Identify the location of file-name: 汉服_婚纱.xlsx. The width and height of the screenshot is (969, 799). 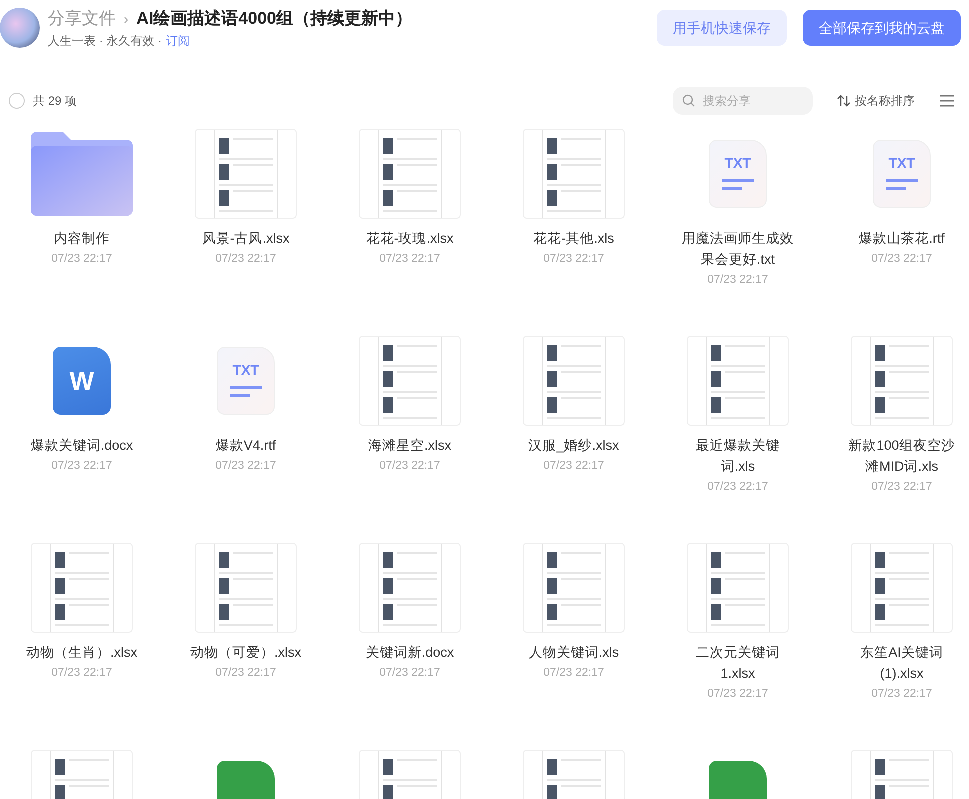
(574, 445).